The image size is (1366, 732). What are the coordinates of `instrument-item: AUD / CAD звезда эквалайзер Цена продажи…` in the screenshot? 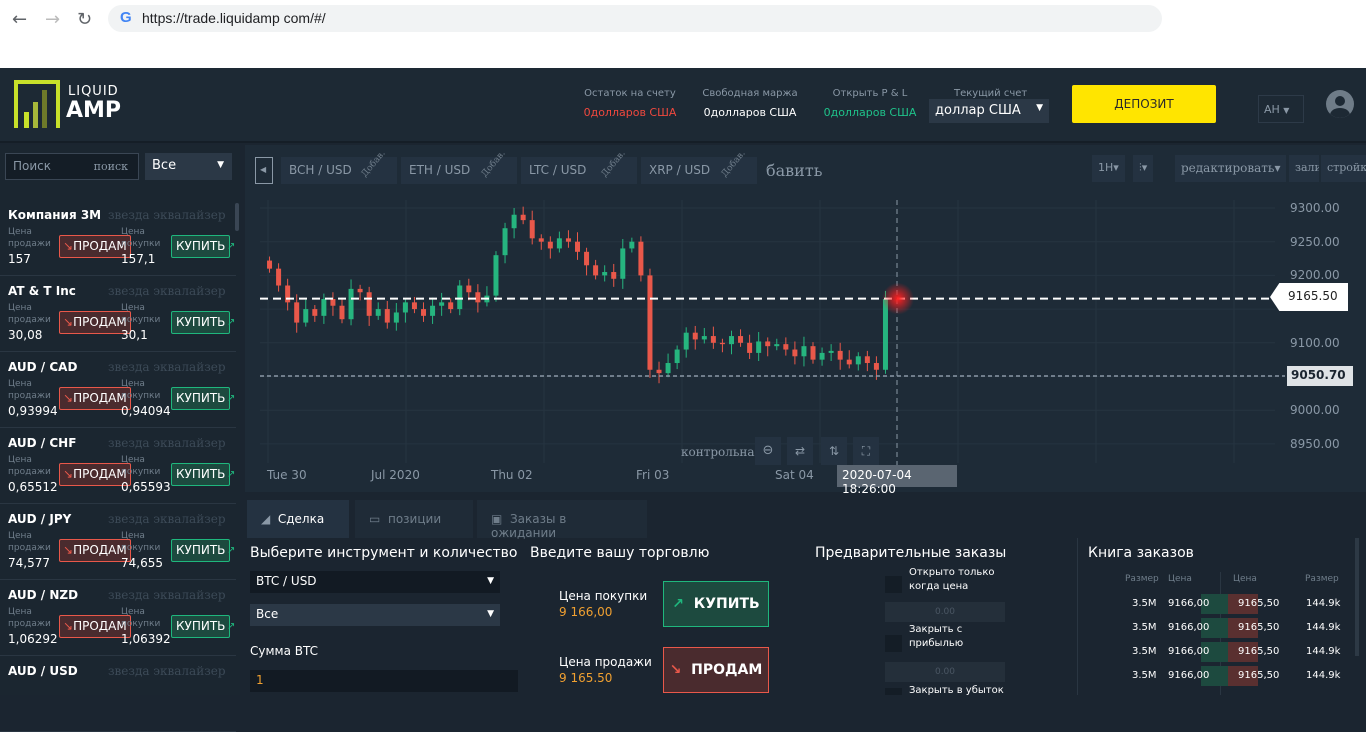 It's located at (118, 390).